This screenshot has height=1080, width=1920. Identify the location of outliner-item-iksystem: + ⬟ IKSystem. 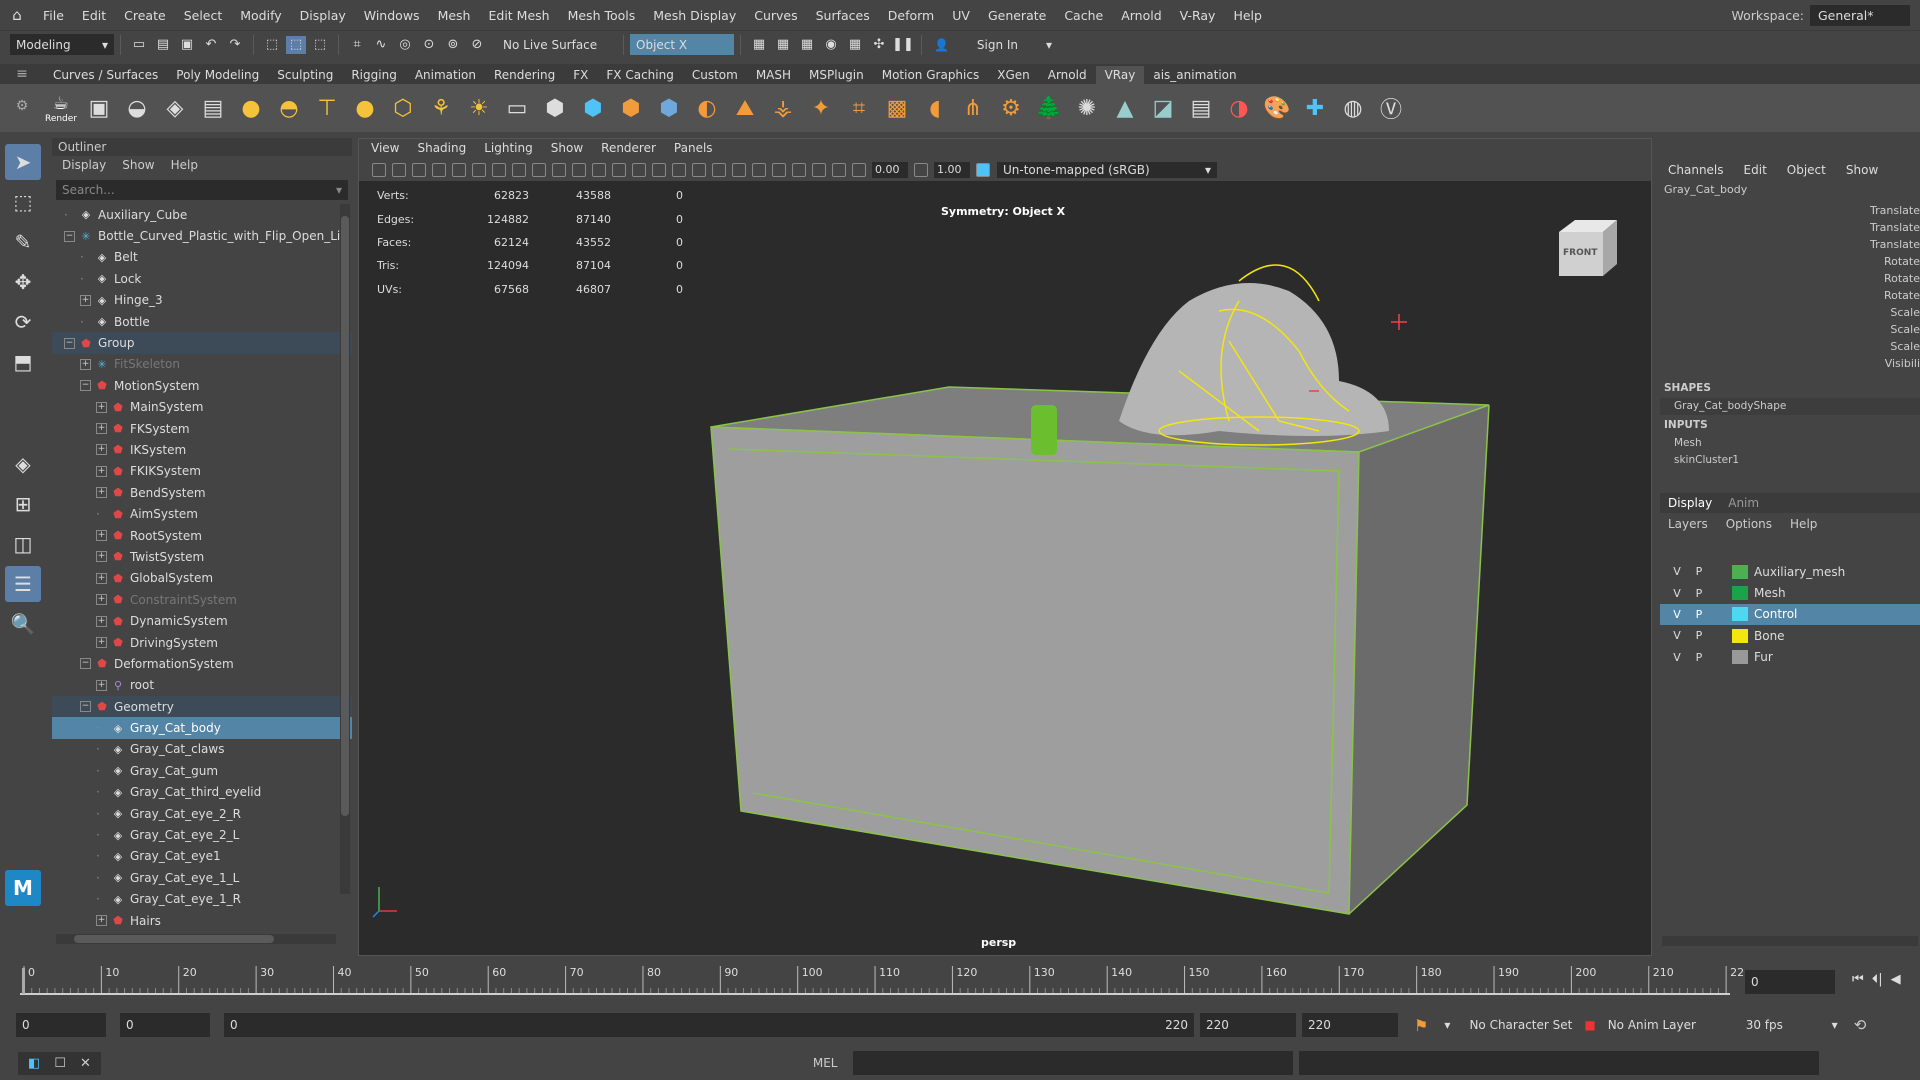
(202, 449).